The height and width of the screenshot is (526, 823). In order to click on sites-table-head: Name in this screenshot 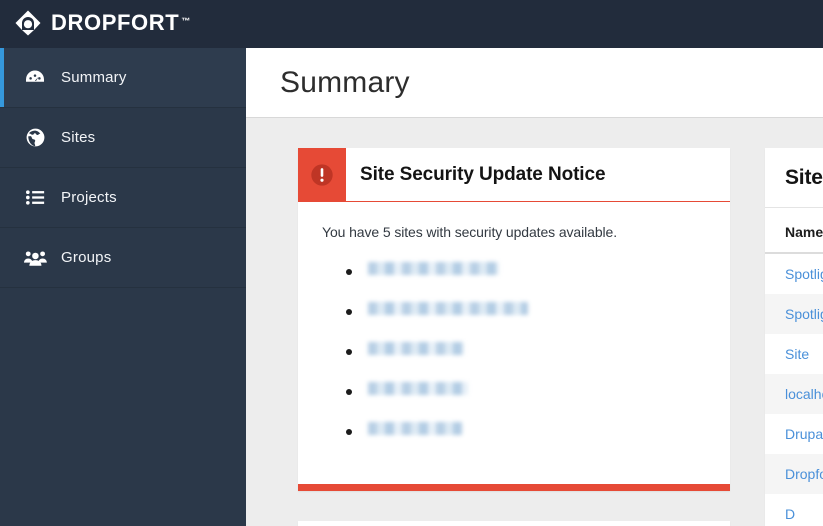, I will do `click(794, 231)`.